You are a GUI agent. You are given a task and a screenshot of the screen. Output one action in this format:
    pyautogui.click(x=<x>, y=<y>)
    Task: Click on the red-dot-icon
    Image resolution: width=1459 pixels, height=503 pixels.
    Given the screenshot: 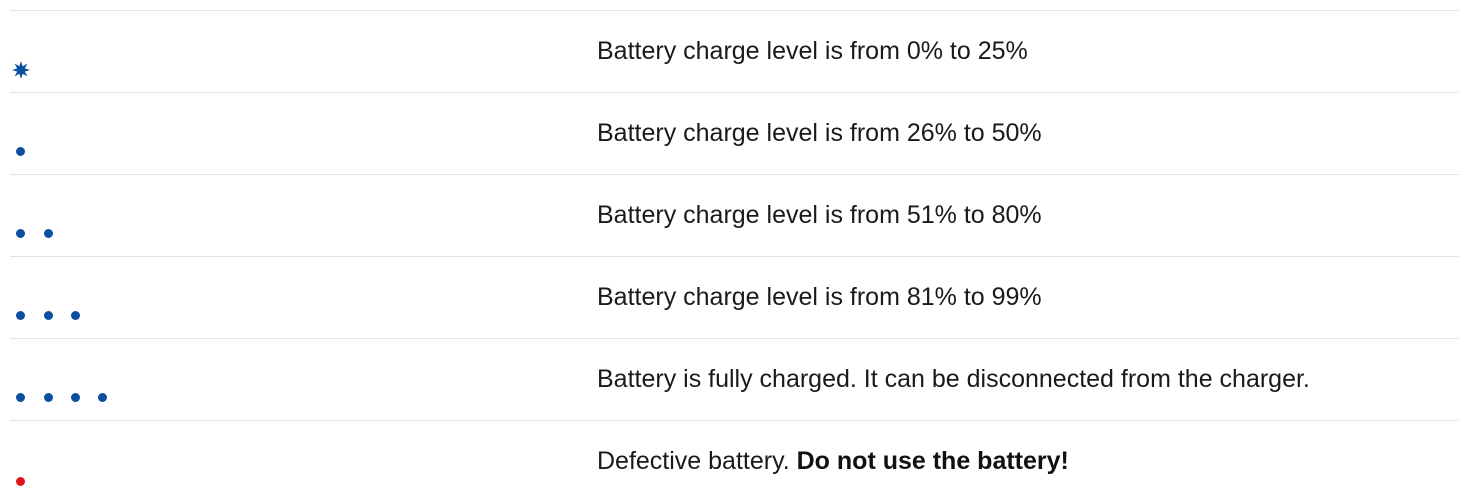 What is the action you would take?
    pyautogui.click(x=20, y=481)
    